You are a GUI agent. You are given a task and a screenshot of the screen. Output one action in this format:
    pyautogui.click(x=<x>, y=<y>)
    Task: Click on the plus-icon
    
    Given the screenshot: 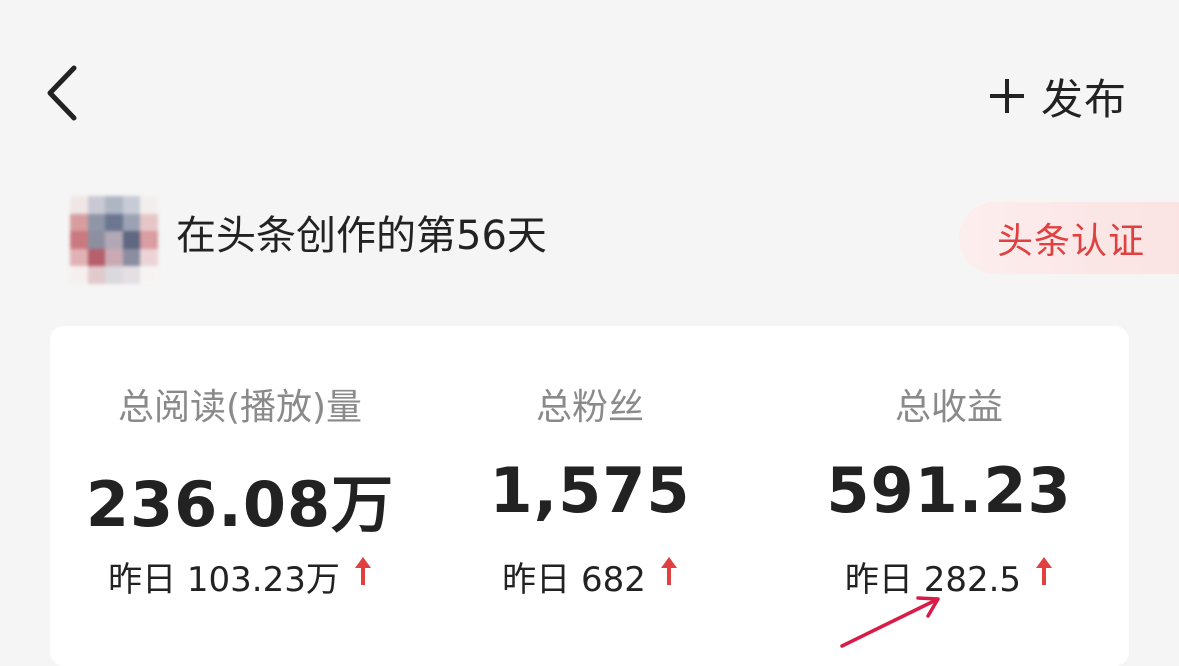 What is the action you would take?
    pyautogui.click(x=1006, y=96)
    